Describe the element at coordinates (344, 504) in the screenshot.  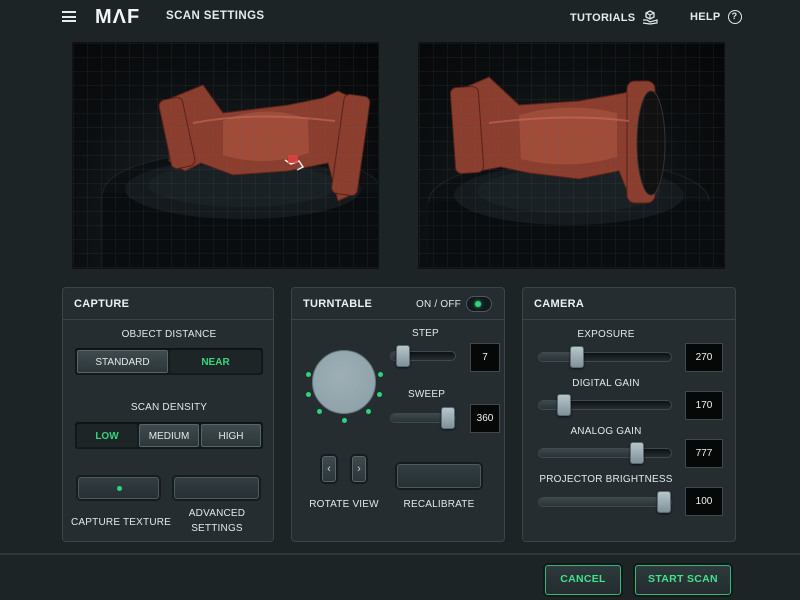
I see `rotate-view-label: ROTATE VIEW` at that location.